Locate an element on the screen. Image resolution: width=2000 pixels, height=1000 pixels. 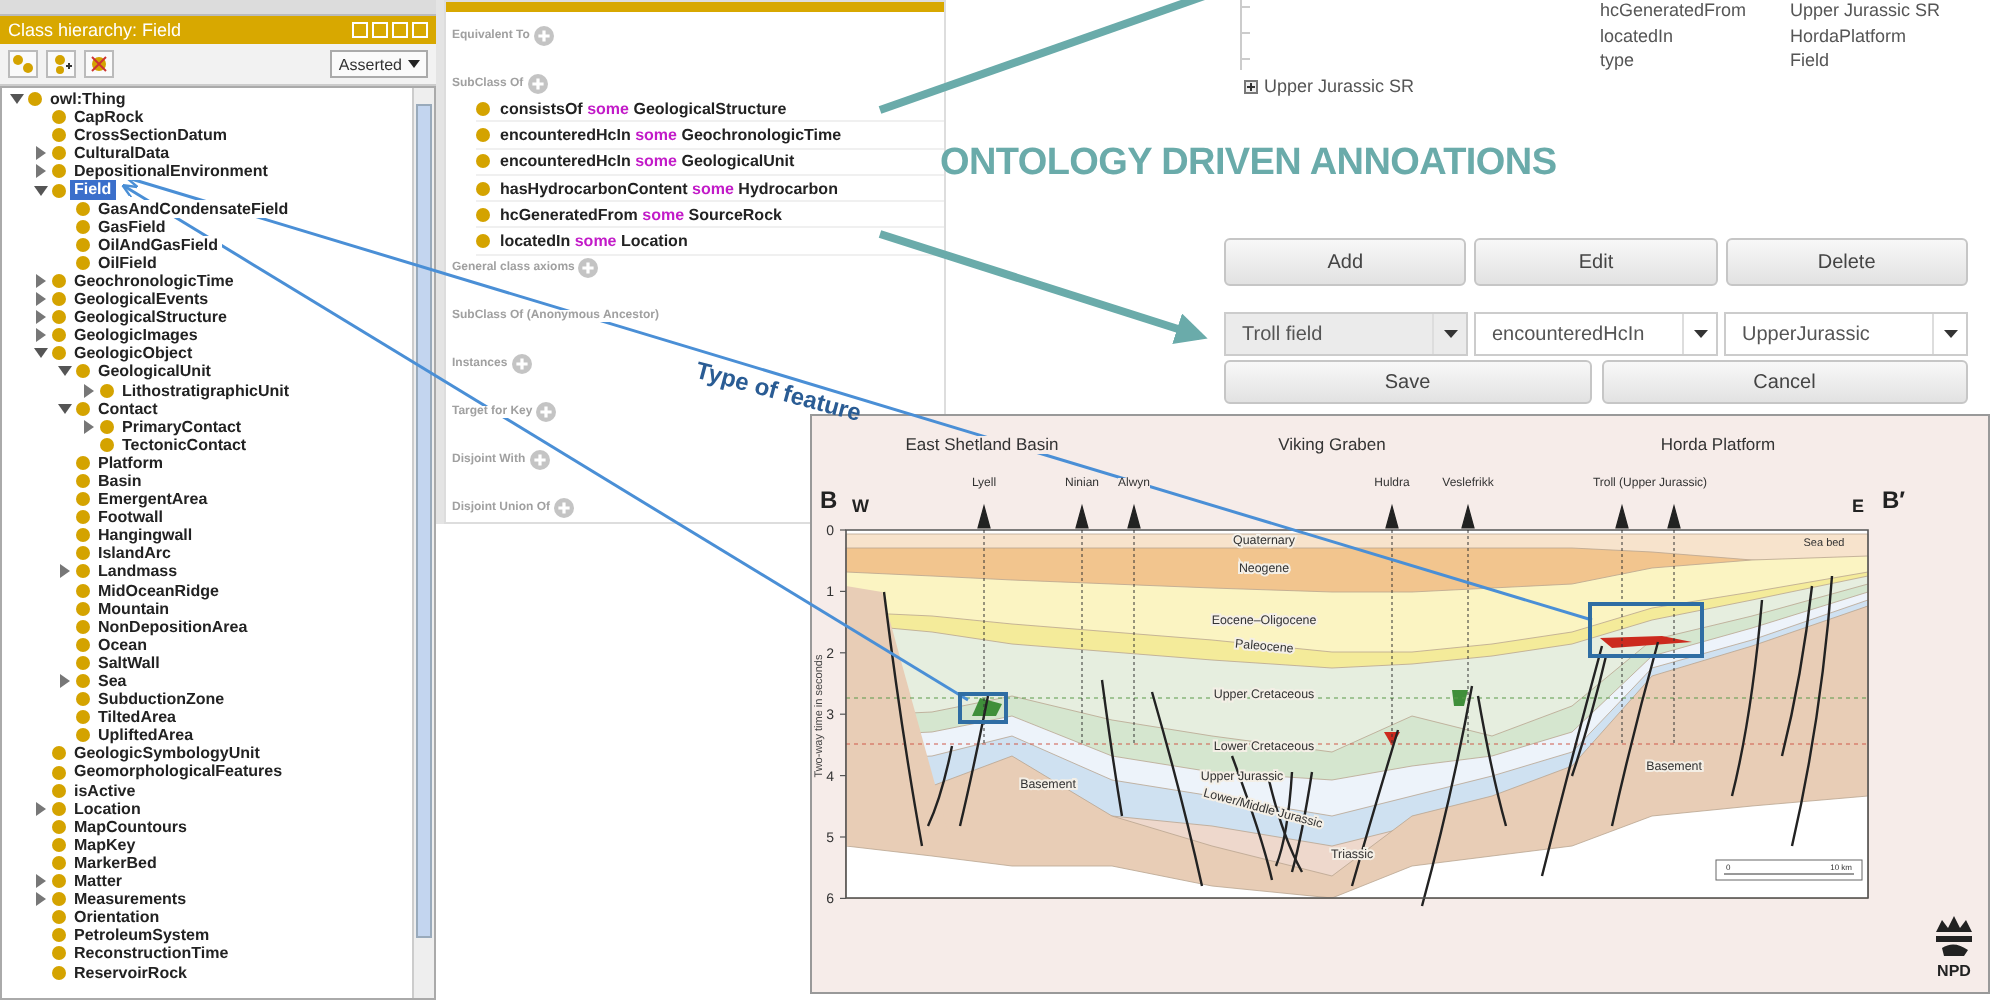
region-label: East Shetland Basin is located at coordinates (982, 444).